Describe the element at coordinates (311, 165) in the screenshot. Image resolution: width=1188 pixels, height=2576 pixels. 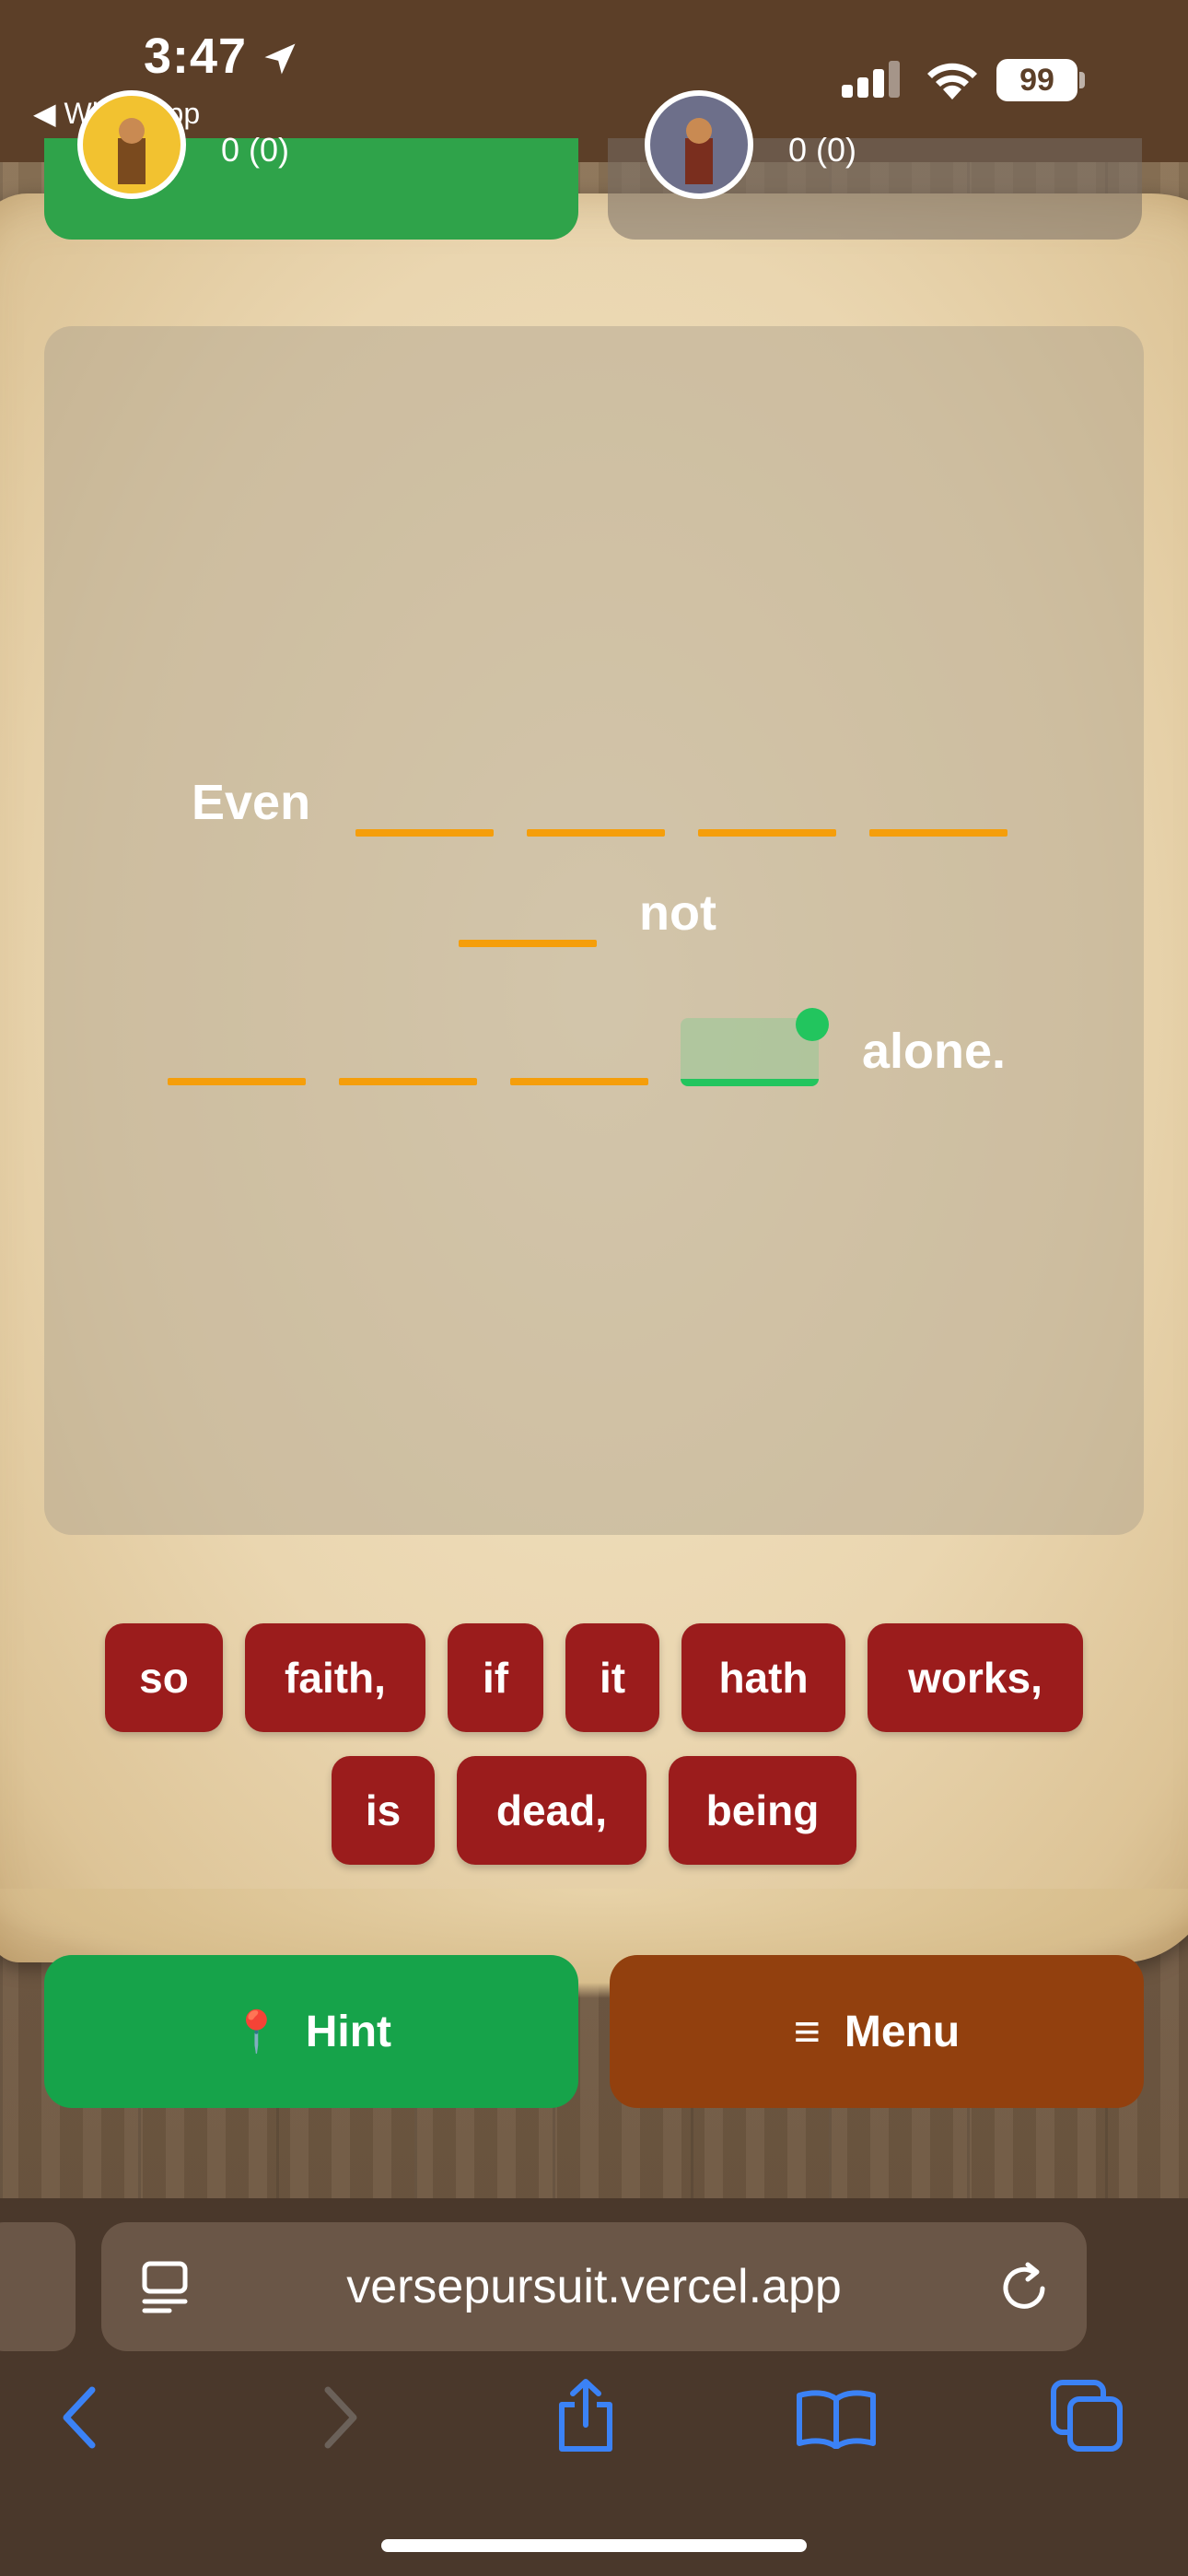
I see `player-card-1: 0 (0)` at that location.